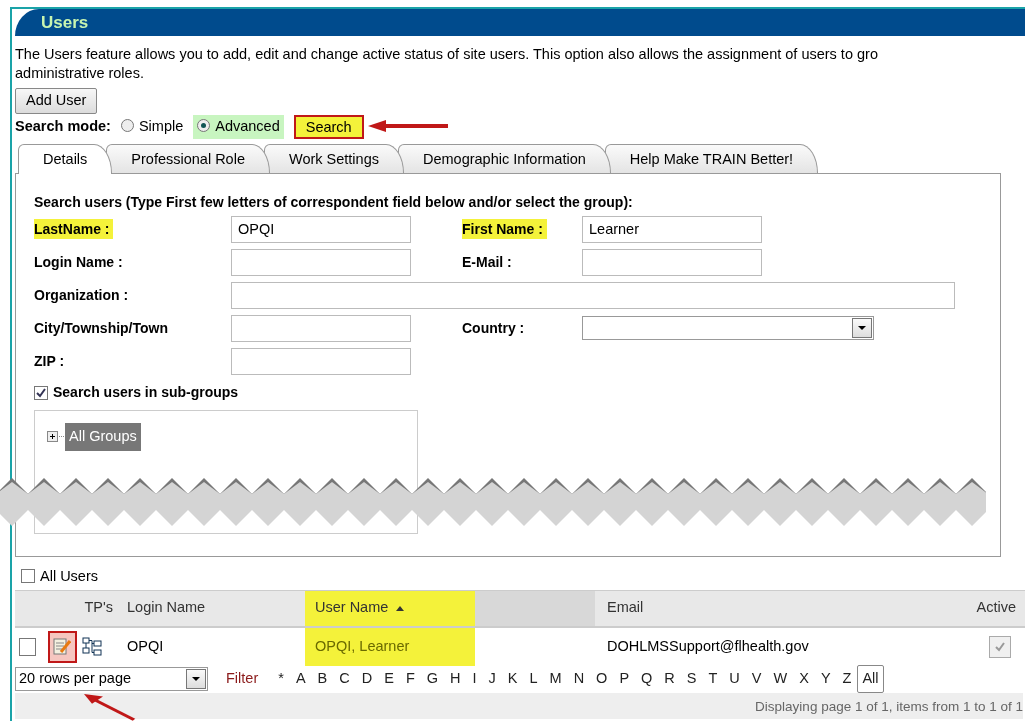 The image size is (1025, 721). What do you see at coordinates (80, 73) in the screenshot?
I see `description-text: administrative roles.` at bounding box center [80, 73].